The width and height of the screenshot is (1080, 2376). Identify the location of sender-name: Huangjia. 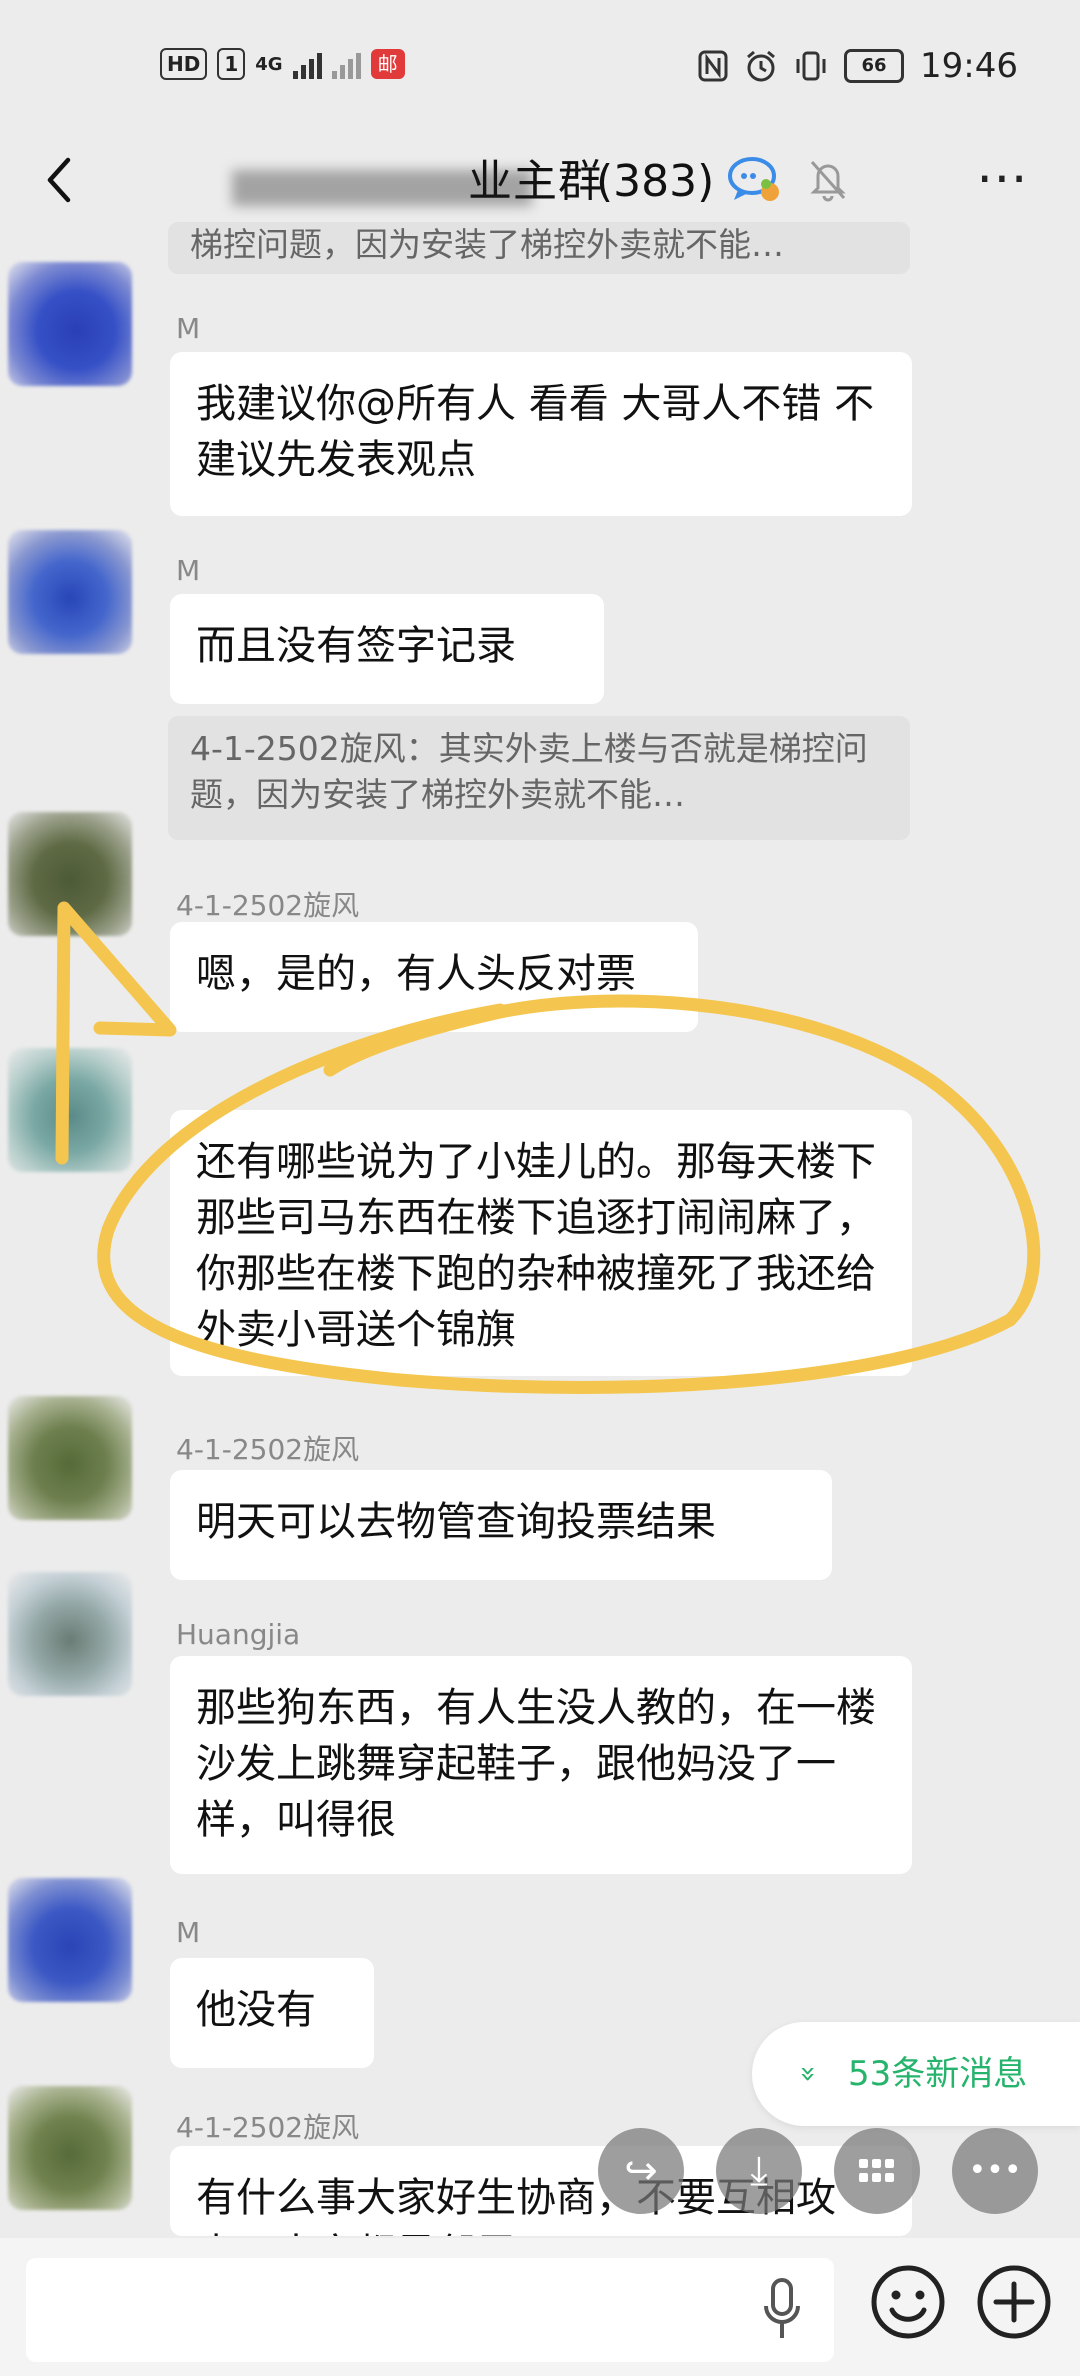
(238, 1634).